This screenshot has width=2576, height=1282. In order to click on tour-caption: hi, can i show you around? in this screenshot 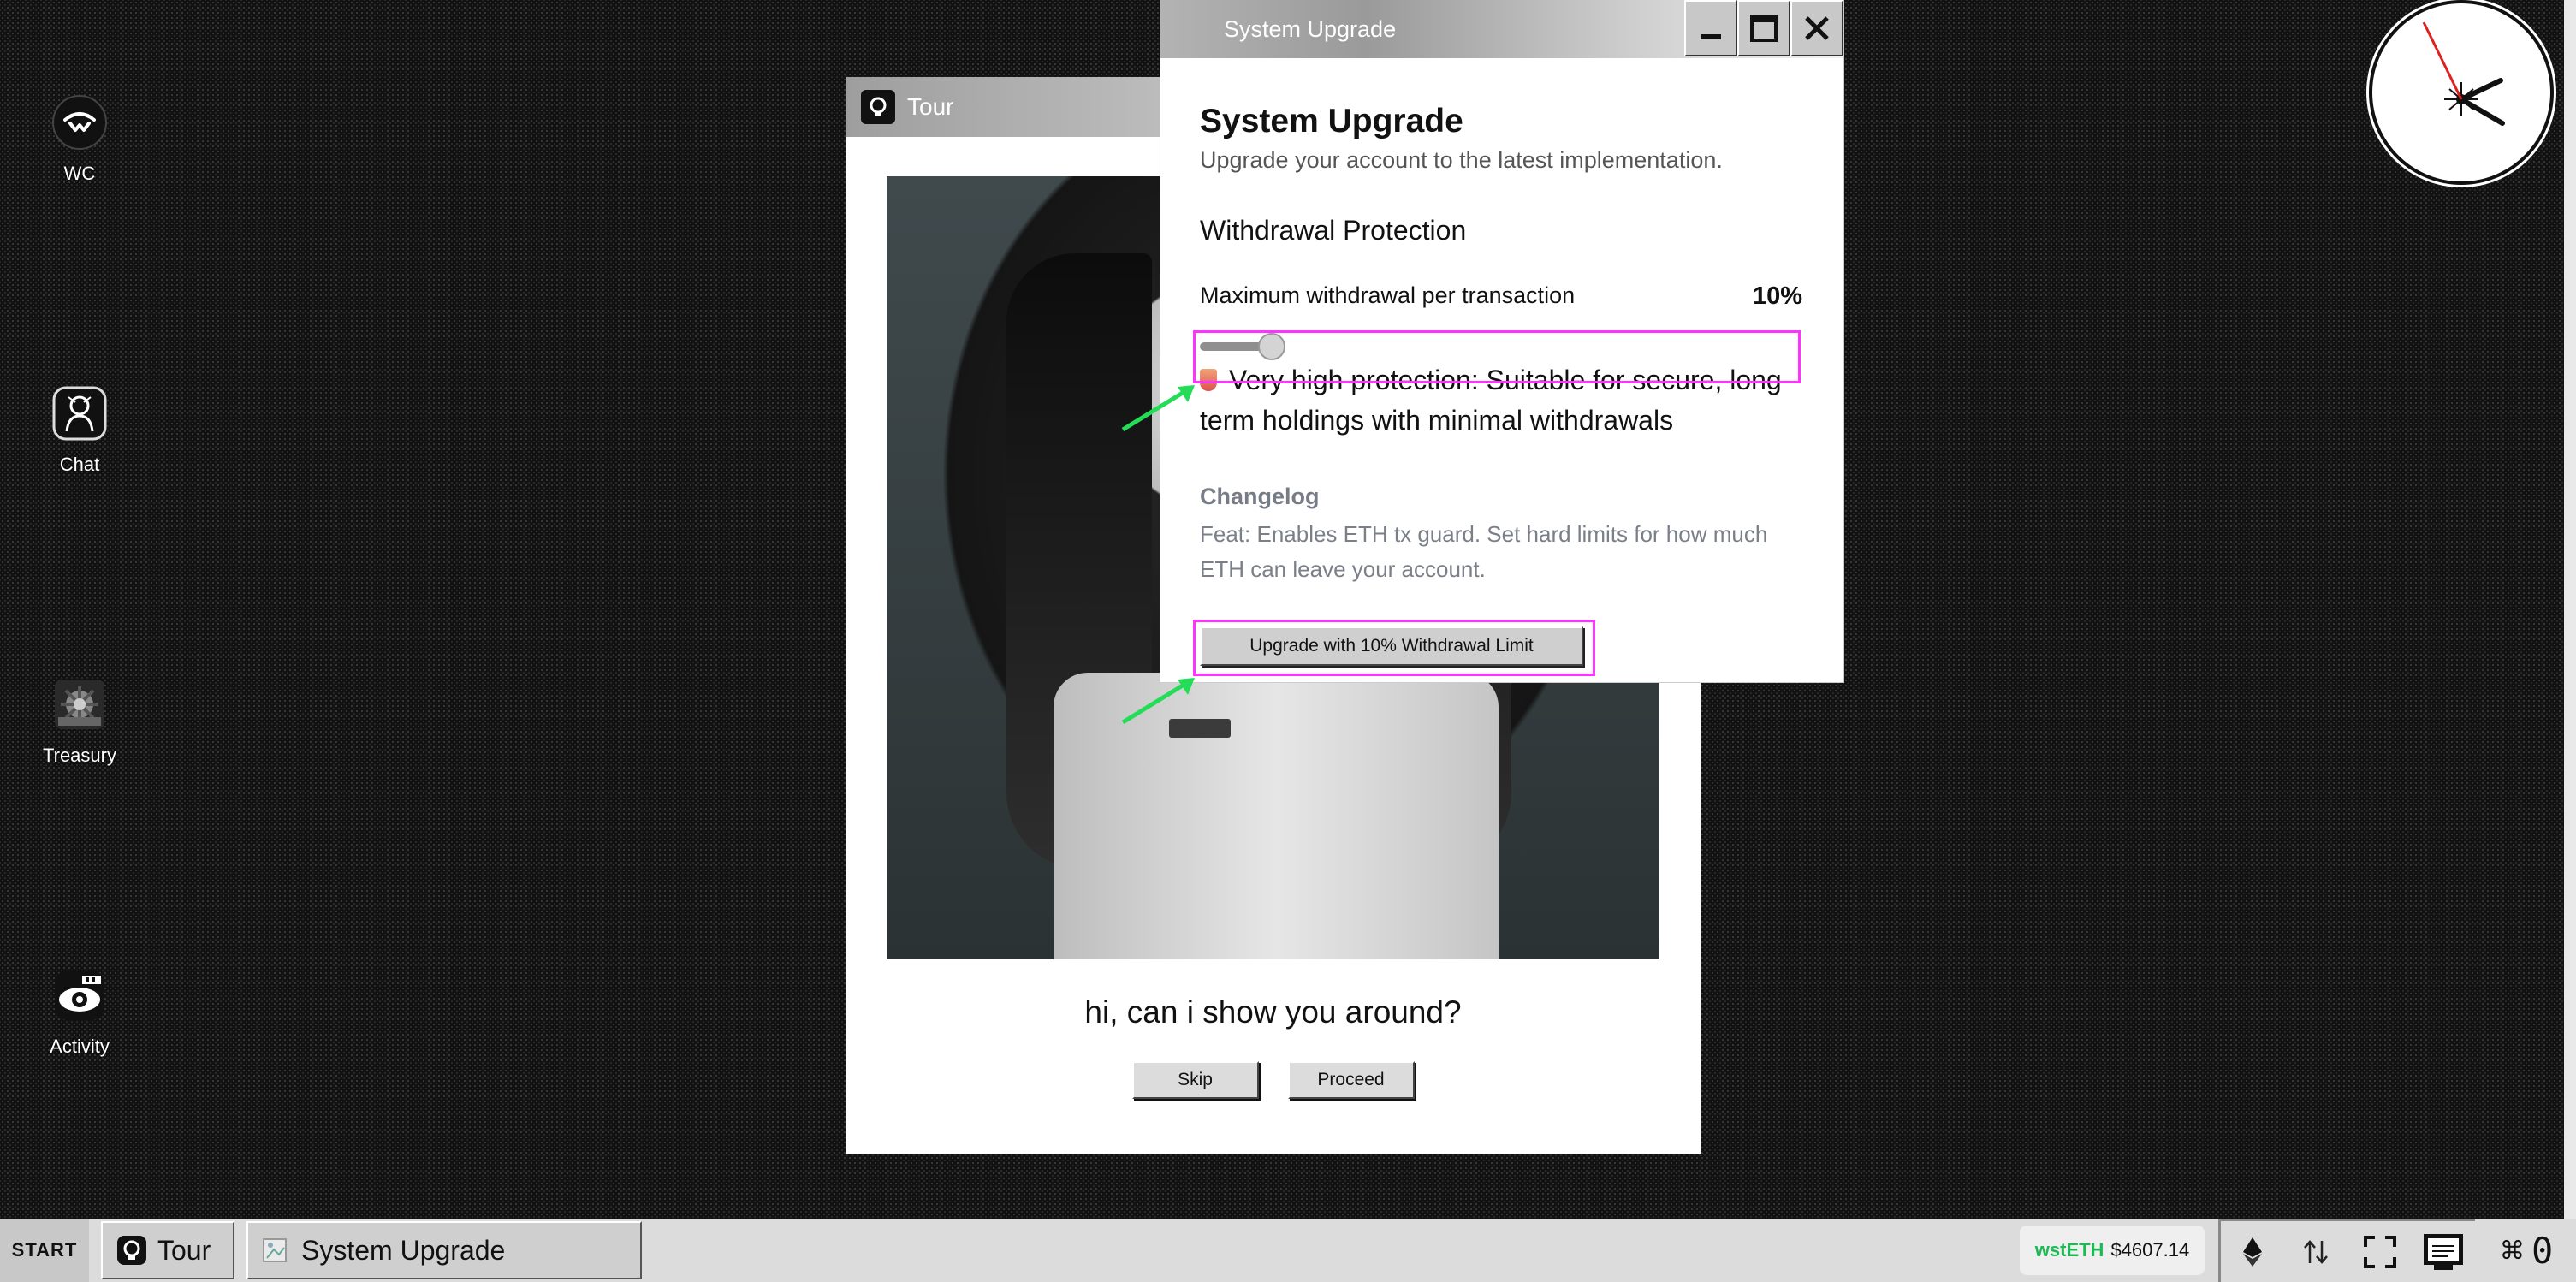, I will do `click(1273, 1012)`.